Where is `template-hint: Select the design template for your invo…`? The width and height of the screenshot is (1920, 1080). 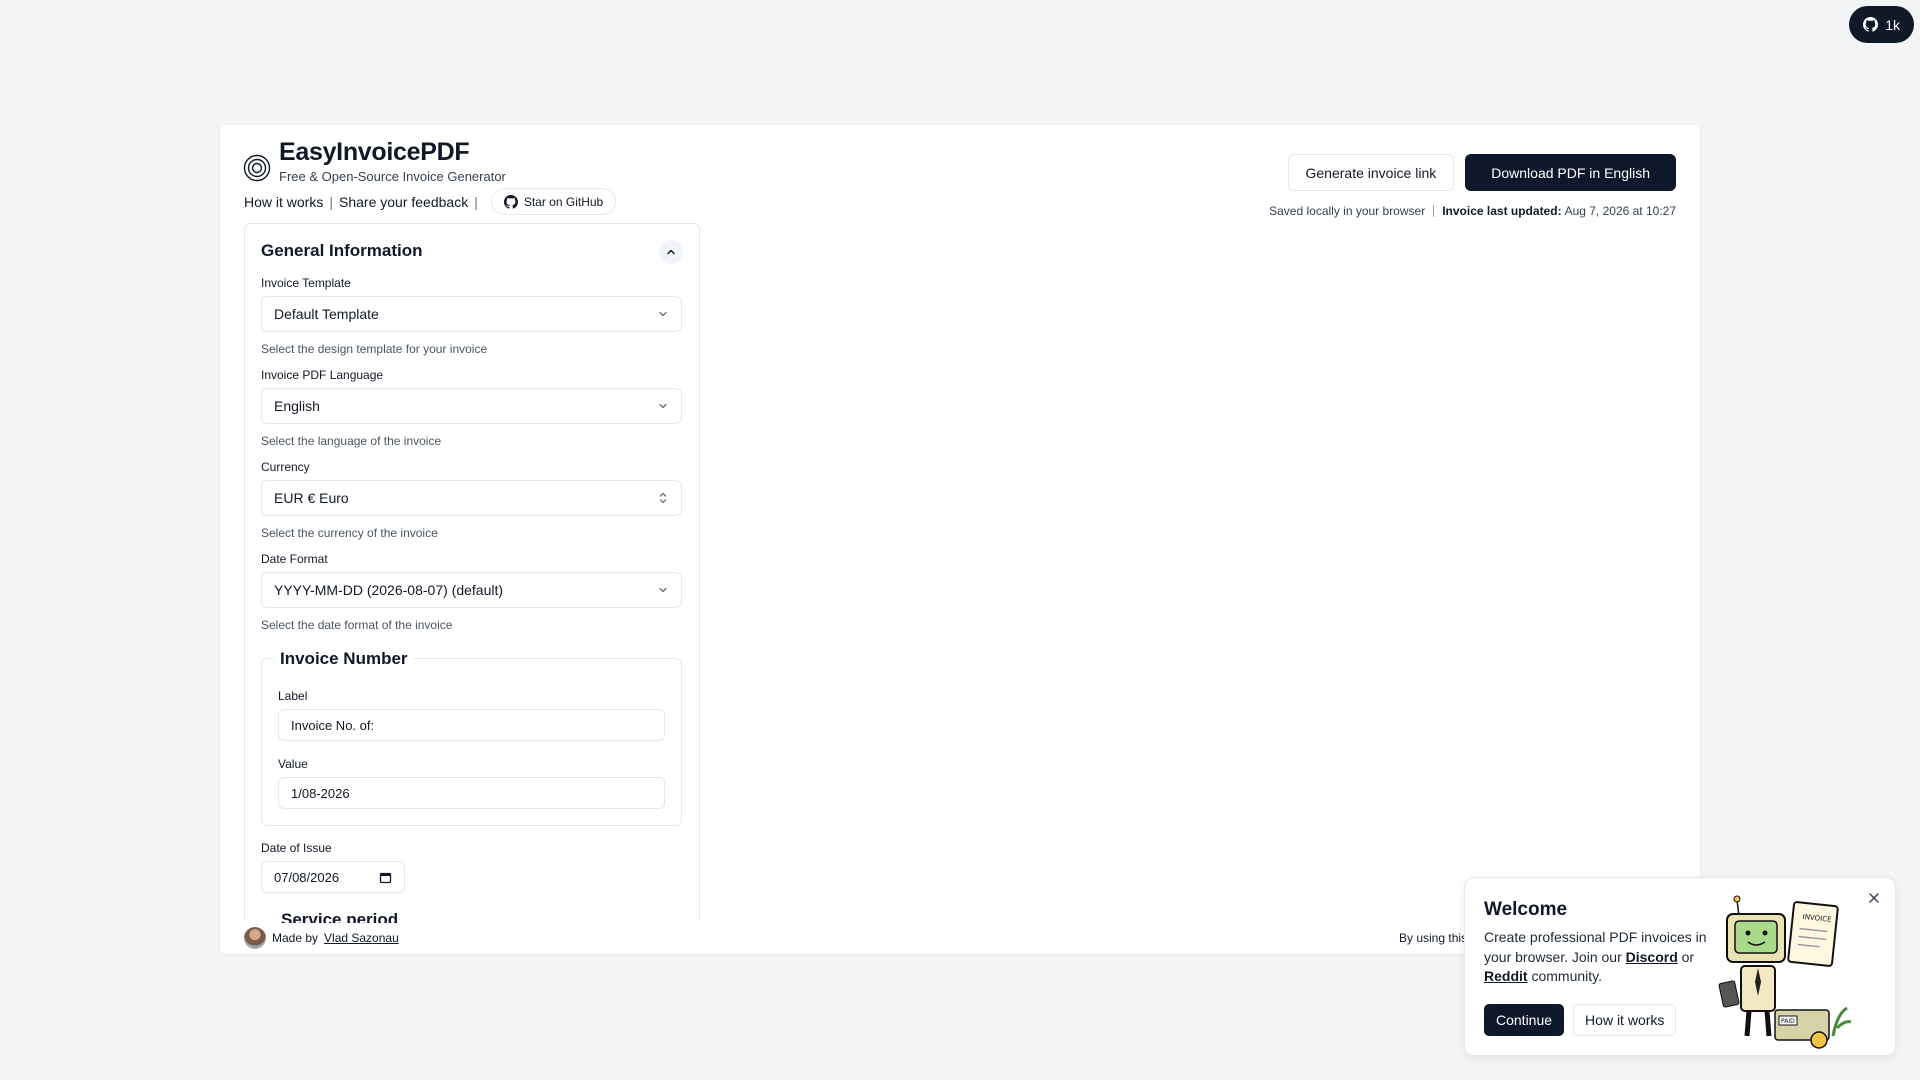
template-hint: Select the design template for your invo… is located at coordinates (374, 349).